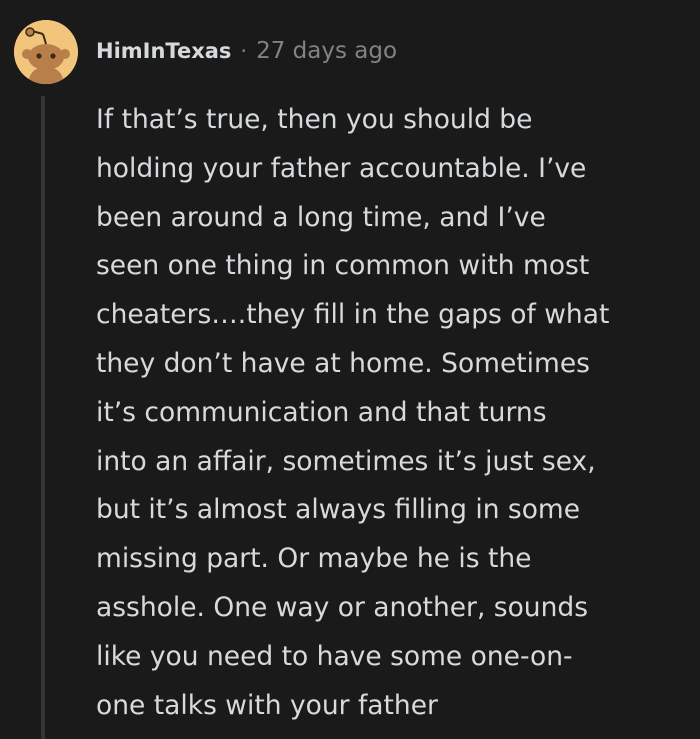 This screenshot has width=700, height=739. I want to click on comment-body-line: been around a long time, and I’ve, so click(321, 217).